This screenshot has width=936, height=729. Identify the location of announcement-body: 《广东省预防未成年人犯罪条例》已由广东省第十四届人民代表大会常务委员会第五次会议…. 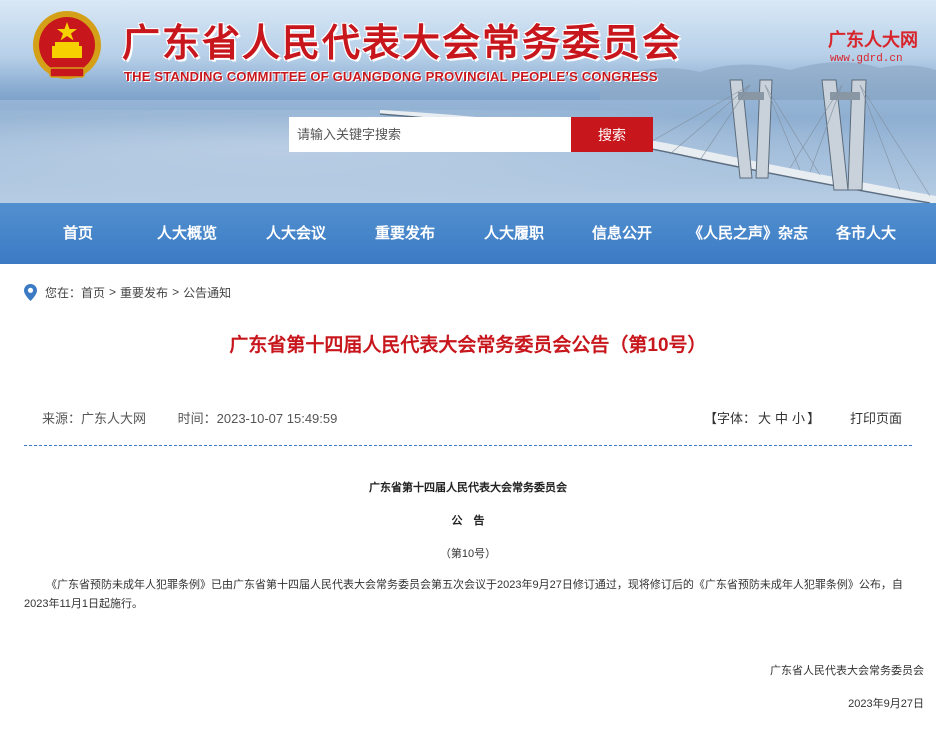
(463, 594).